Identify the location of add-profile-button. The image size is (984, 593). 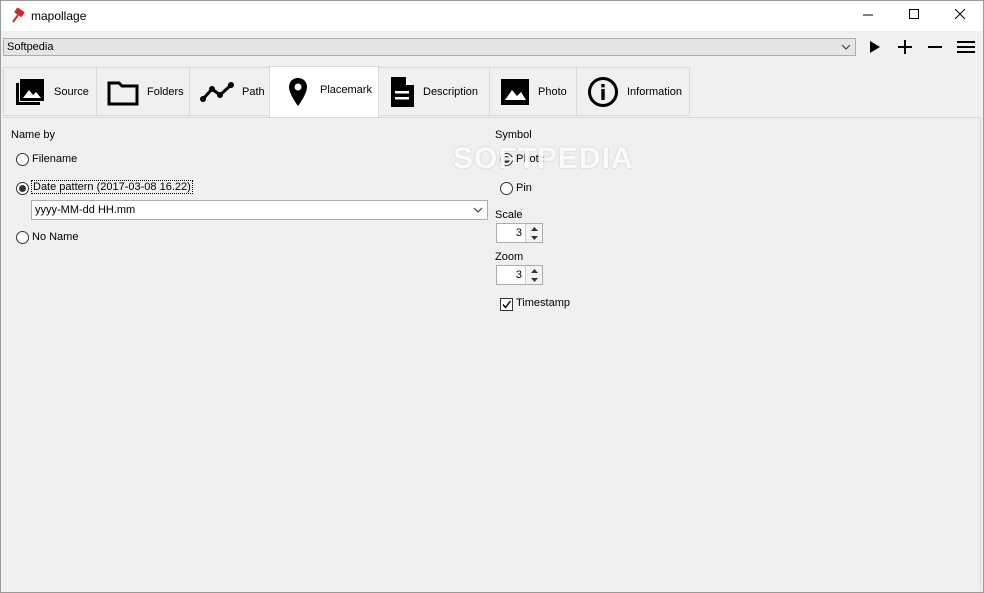
(905, 48).